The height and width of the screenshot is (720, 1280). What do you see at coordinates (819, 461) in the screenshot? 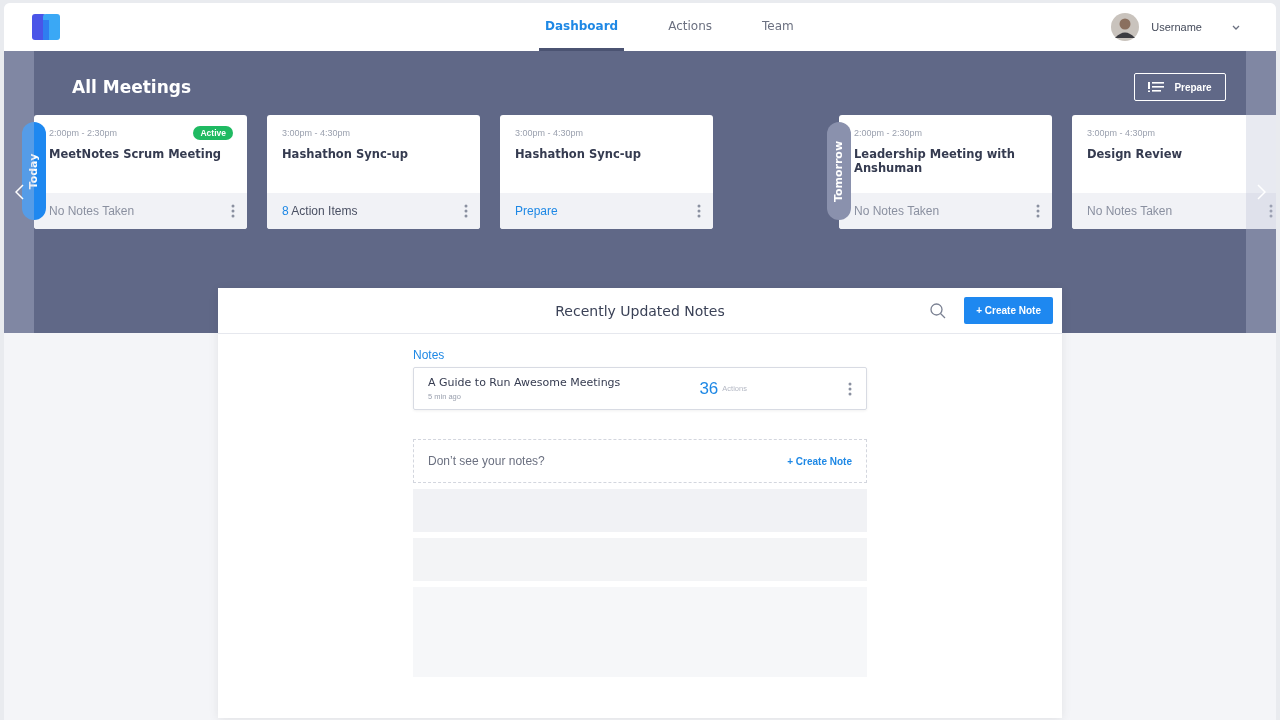
I see `create-note-link: + Create Note` at bounding box center [819, 461].